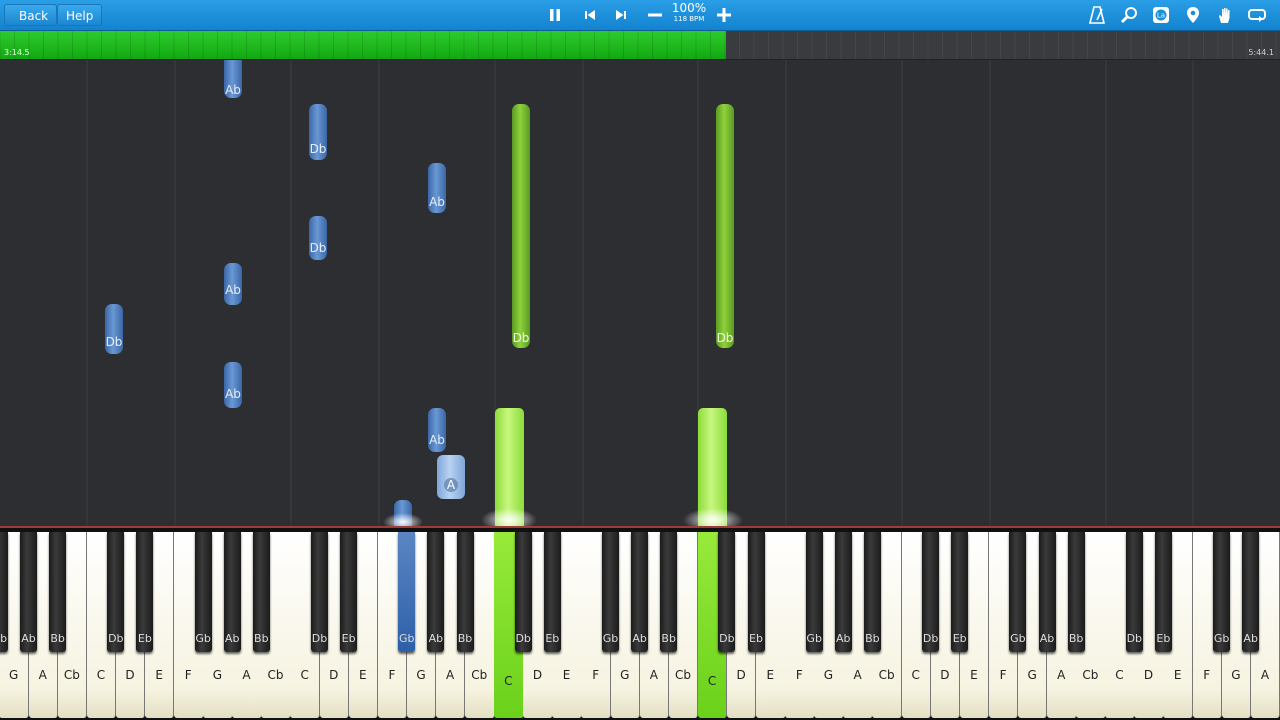 The image size is (1280, 720). I want to click on falling-note: Db, so click(318, 132).